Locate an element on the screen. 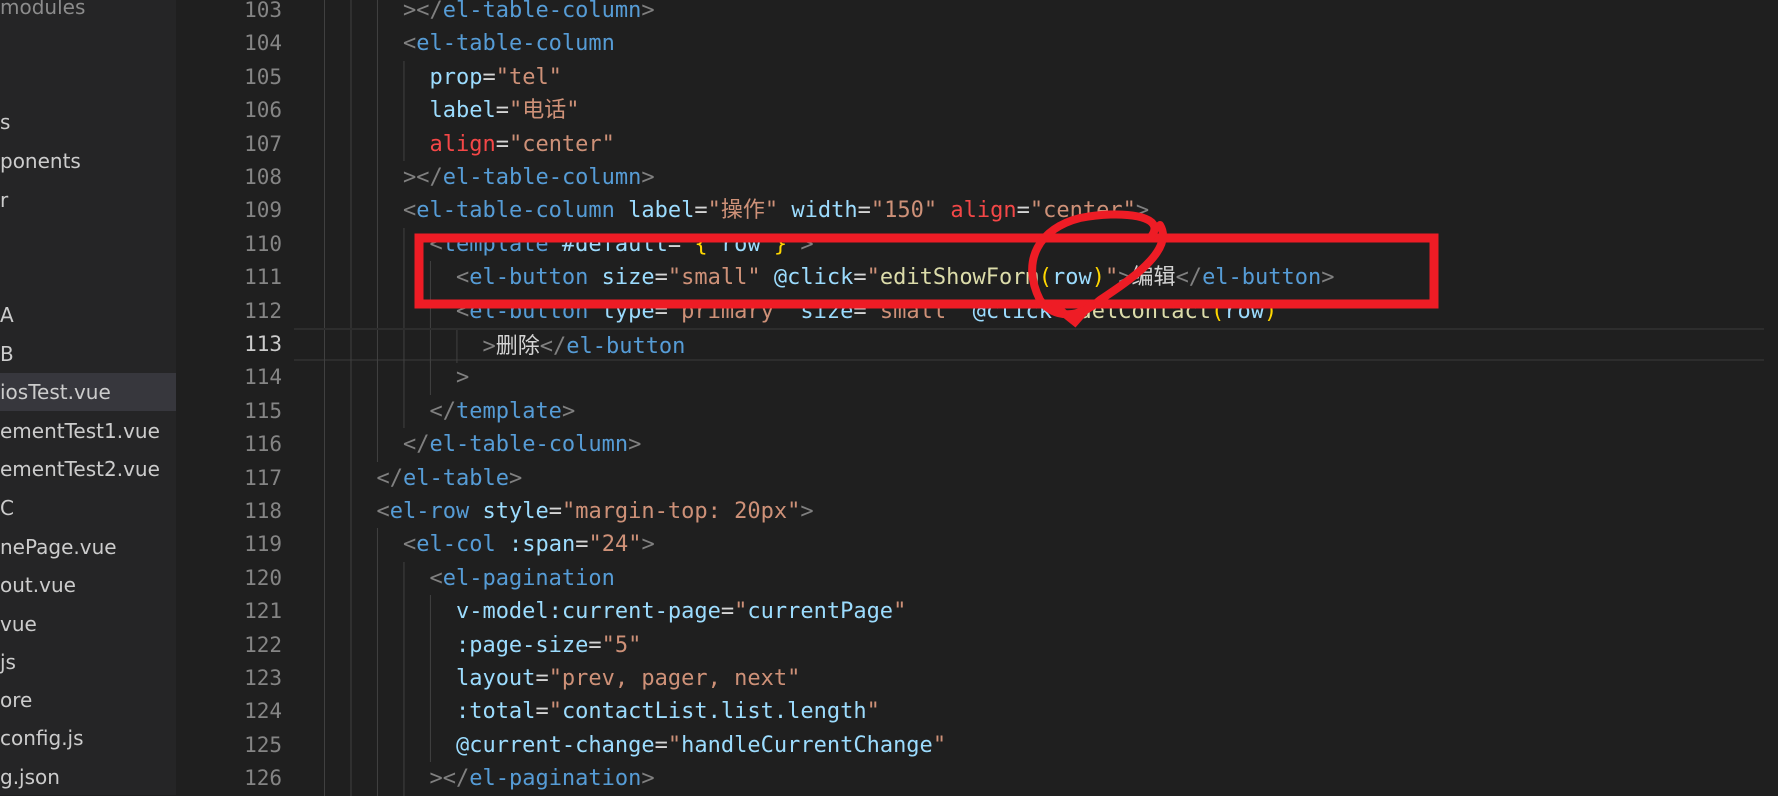 The image size is (1778, 796). explorer-item: ementTest2.vue is located at coordinates (88, 469).